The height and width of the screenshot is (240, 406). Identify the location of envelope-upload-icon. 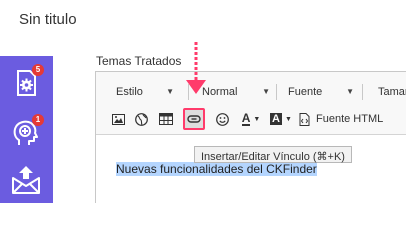
(26, 180).